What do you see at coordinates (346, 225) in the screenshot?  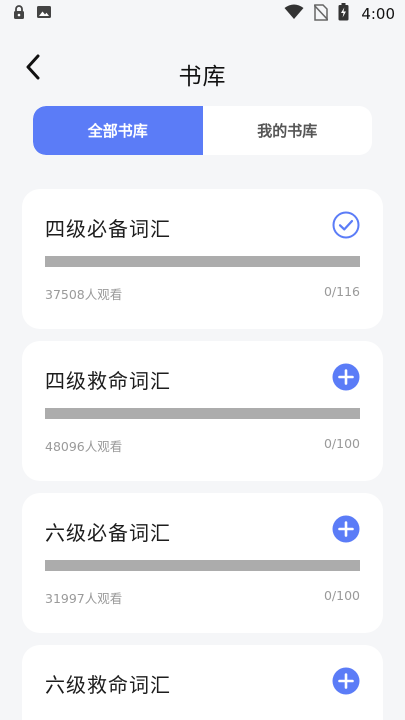 I see `check-circle-icon` at bounding box center [346, 225].